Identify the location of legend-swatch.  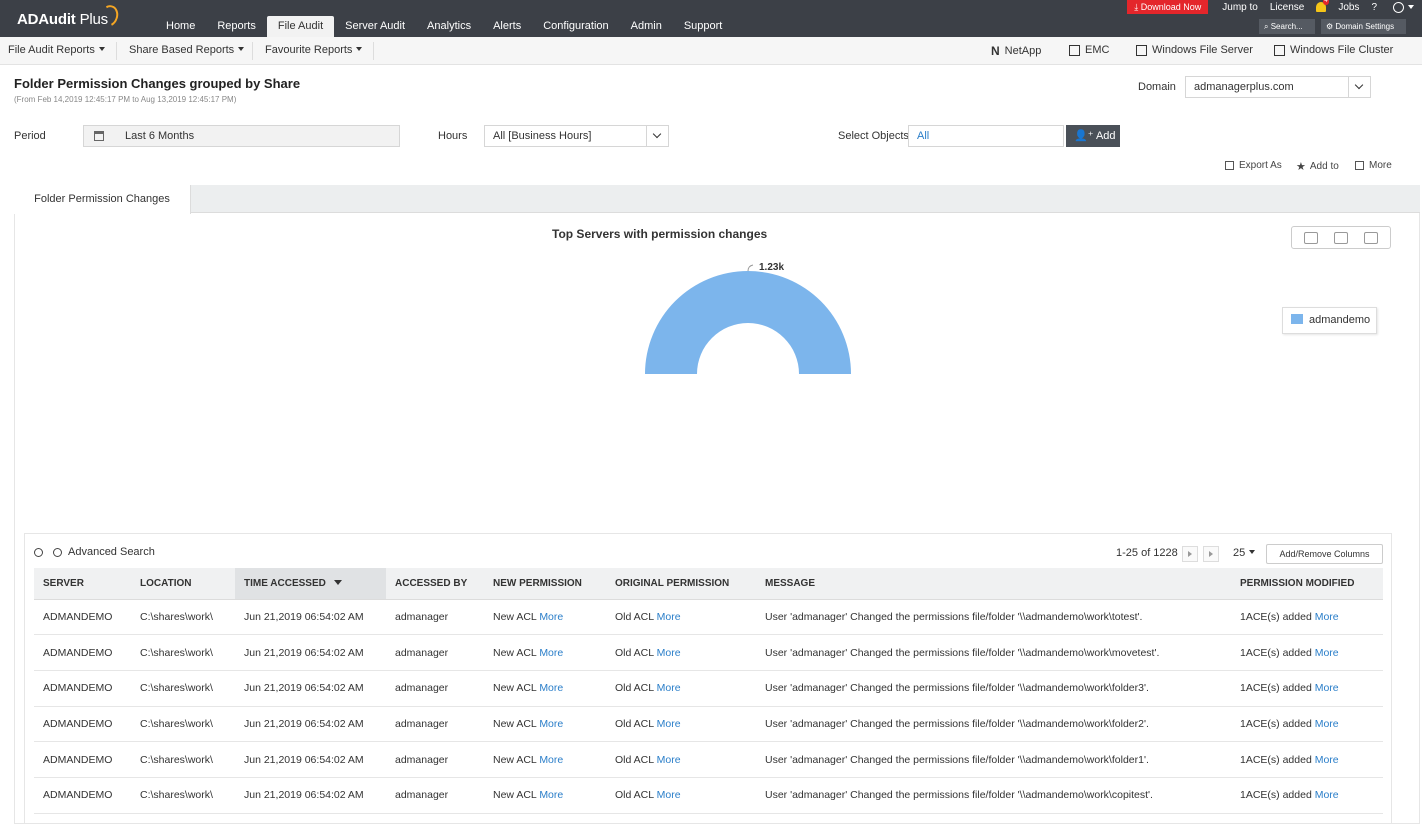
(1297, 319).